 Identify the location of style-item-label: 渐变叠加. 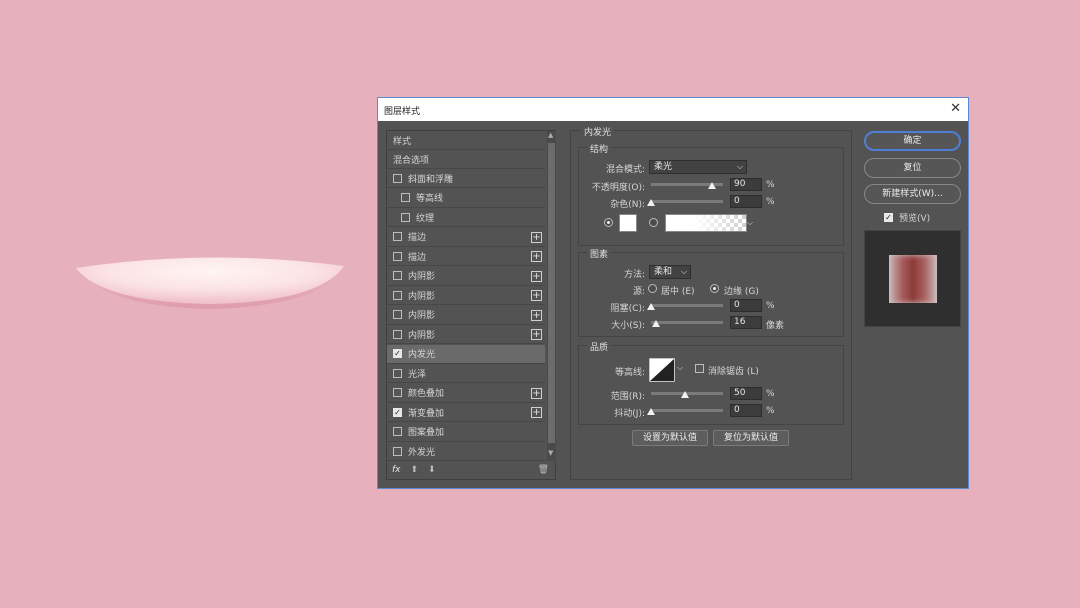
(426, 413).